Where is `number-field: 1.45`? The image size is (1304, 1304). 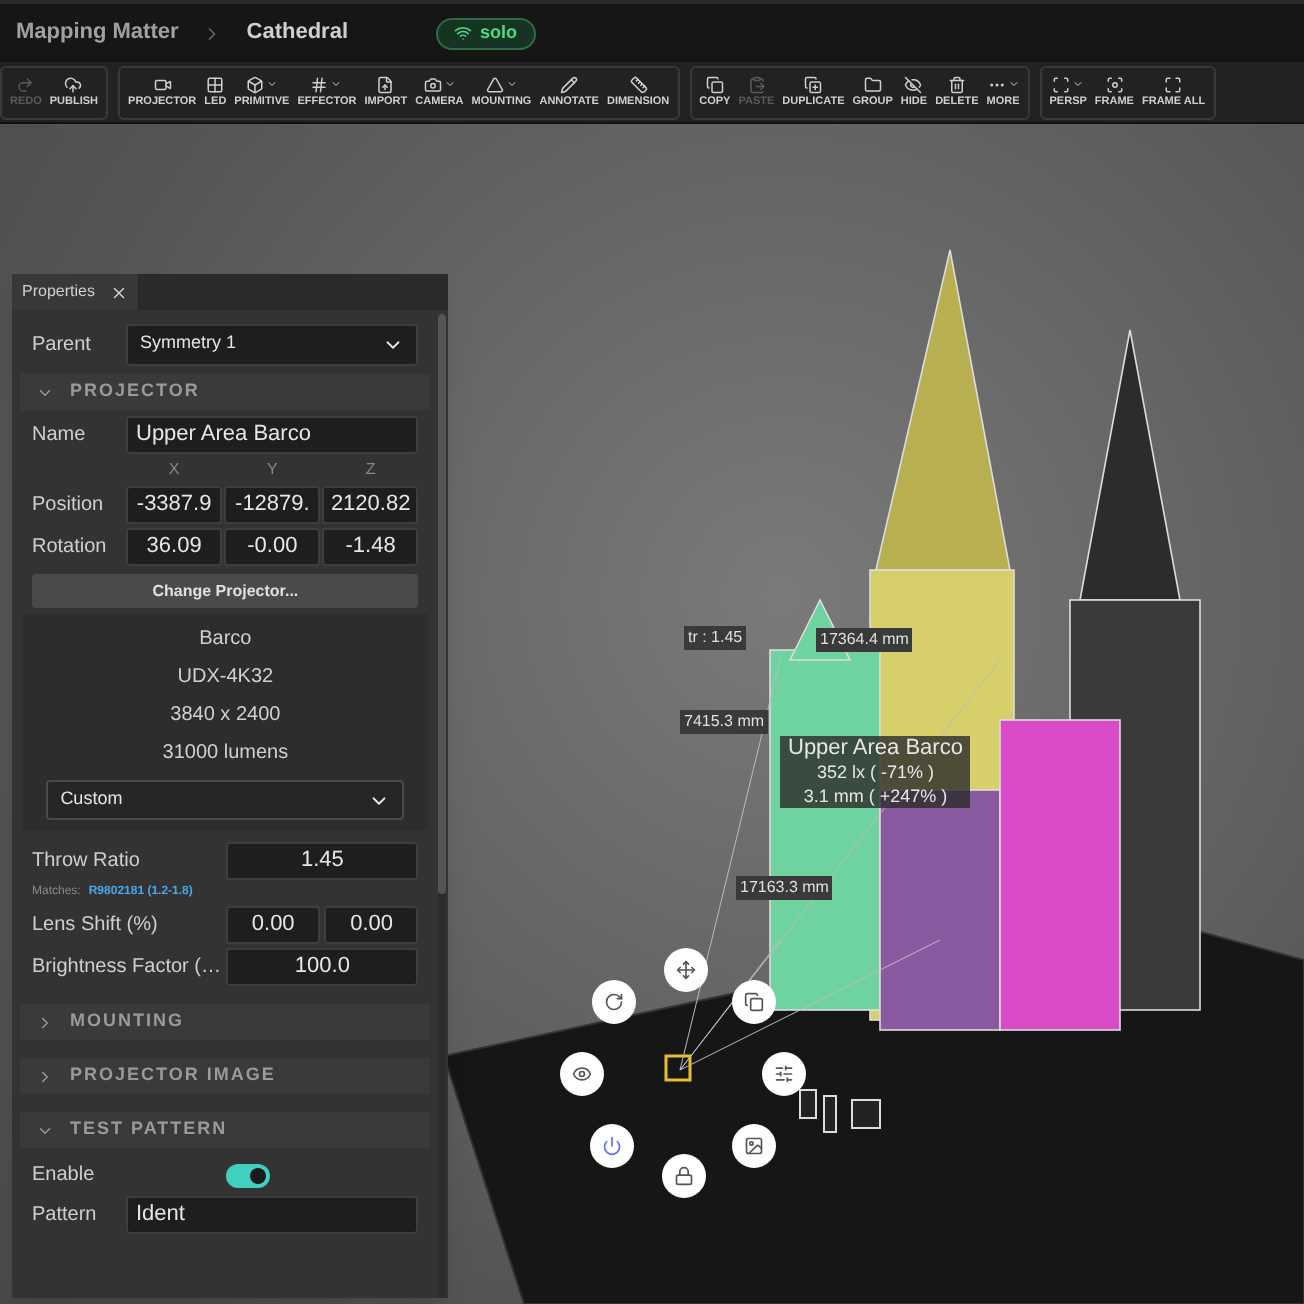
number-field: 1.45 is located at coordinates (322, 861).